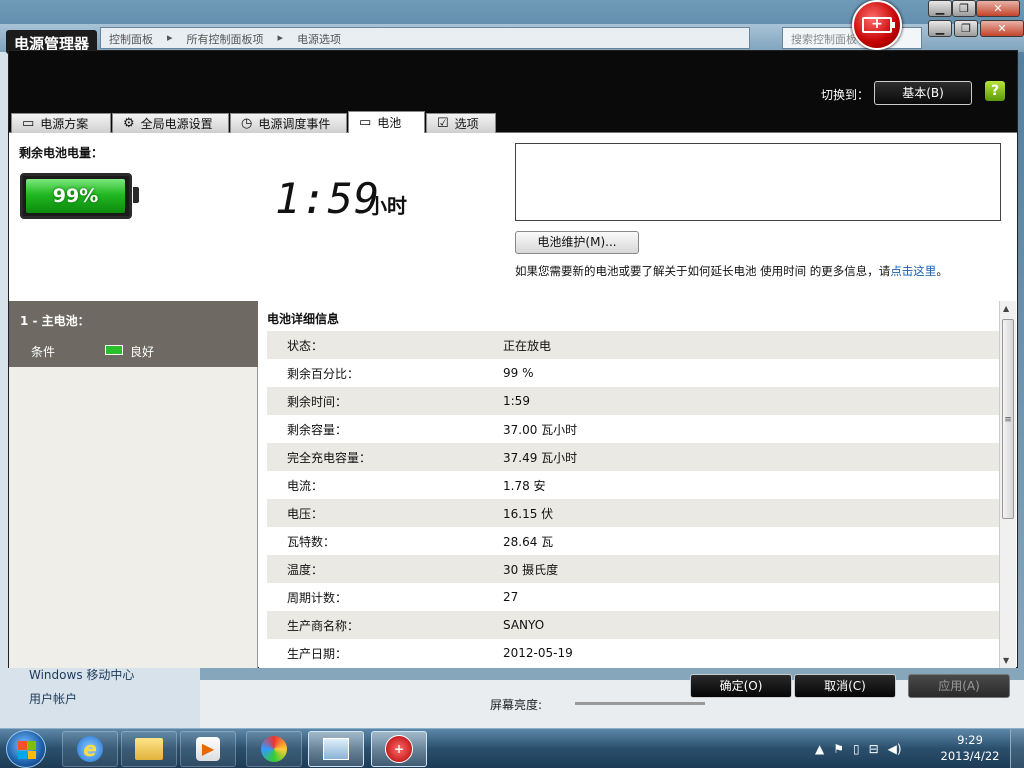 This screenshot has width=1024, height=768. What do you see at coordinates (513, 80) in the screenshot?
I see `dialog-topbar: 切换到： 基本(B) ?` at bounding box center [513, 80].